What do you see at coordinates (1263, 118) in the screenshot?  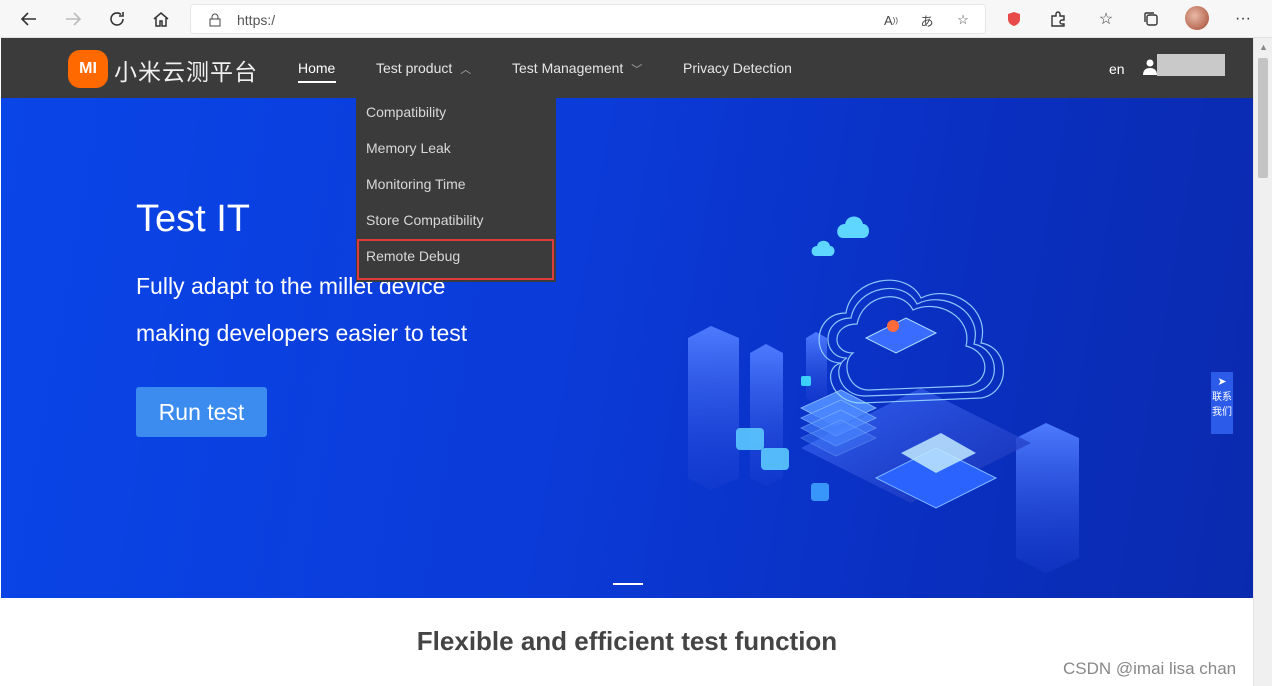 I see `scroll-thumb` at bounding box center [1263, 118].